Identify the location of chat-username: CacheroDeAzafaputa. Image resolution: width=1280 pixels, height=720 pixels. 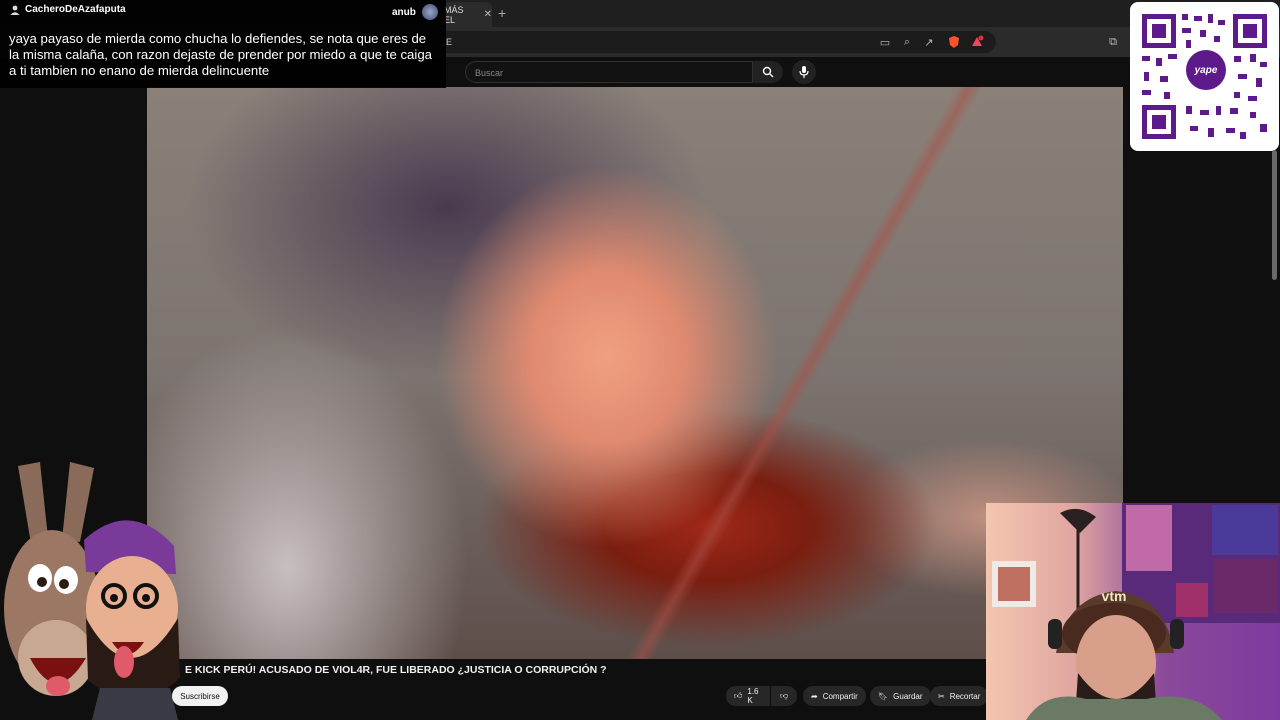
(68, 9).